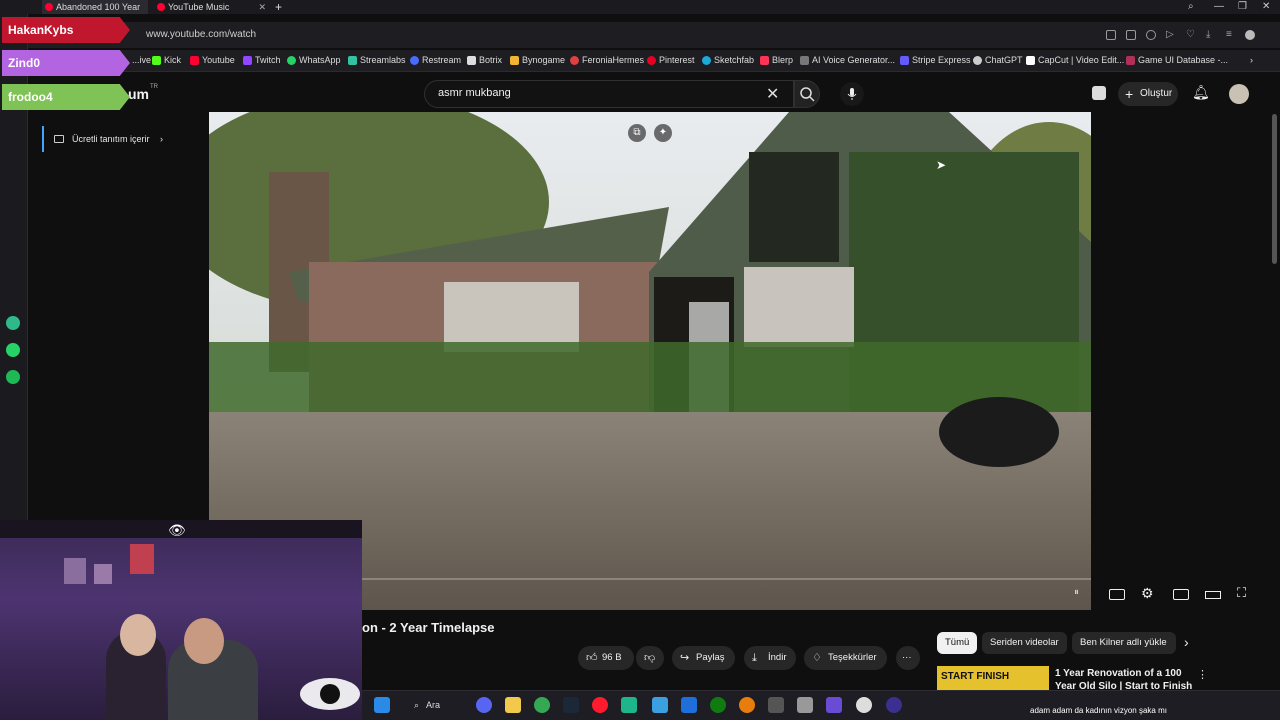  What do you see at coordinates (173, 60) in the screenshot?
I see `bookmark-label: Kick` at bounding box center [173, 60].